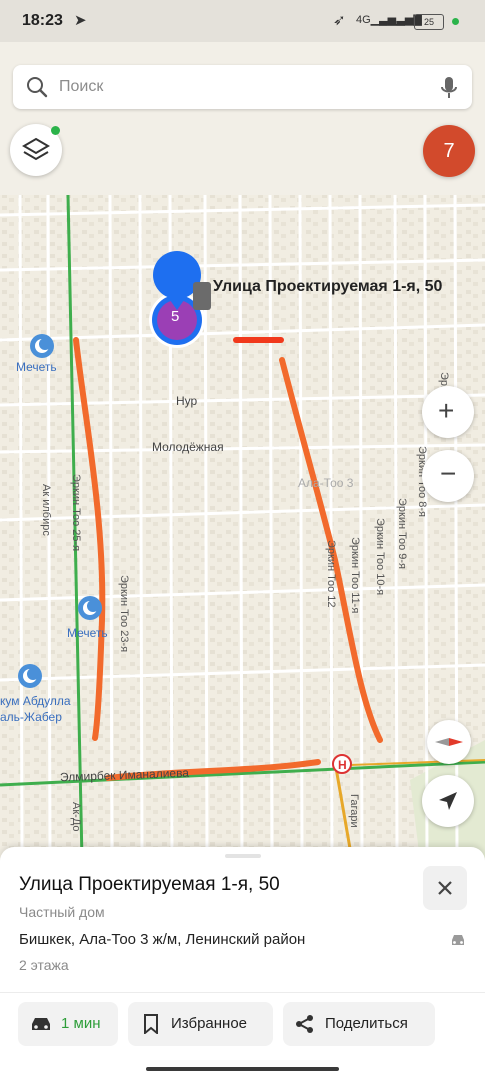  What do you see at coordinates (162, 939) in the screenshot?
I see `place-address: Бишкек, Ала-Тоо 3 ж/м, Ленинский район` at bounding box center [162, 939].